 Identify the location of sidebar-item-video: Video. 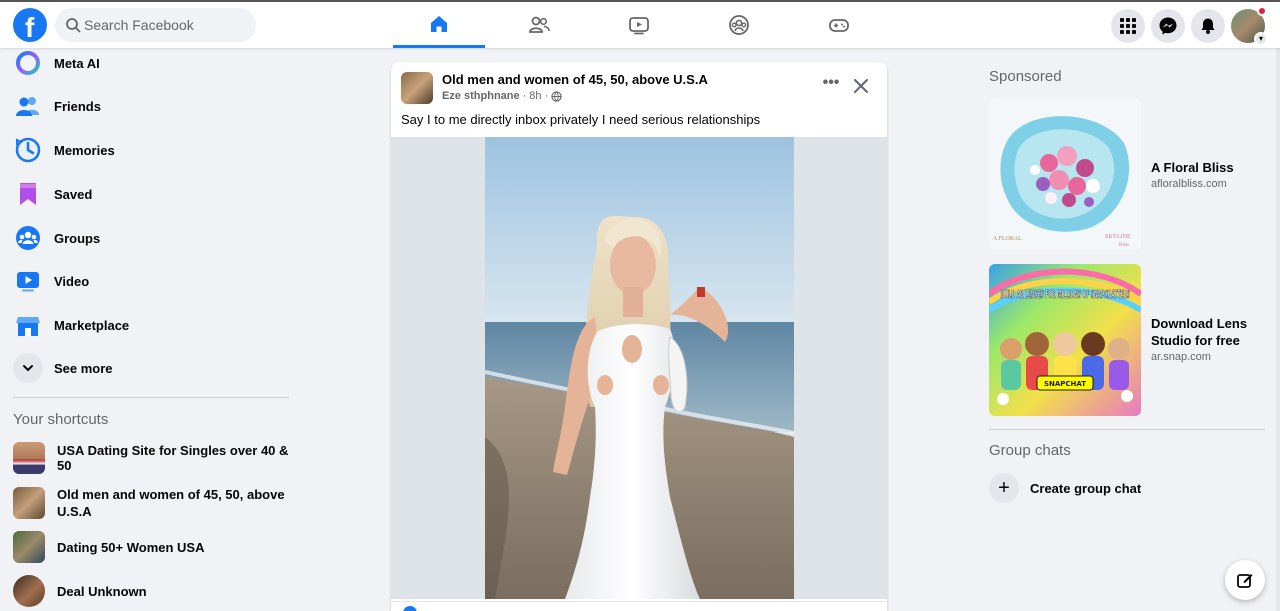
(150, 281).